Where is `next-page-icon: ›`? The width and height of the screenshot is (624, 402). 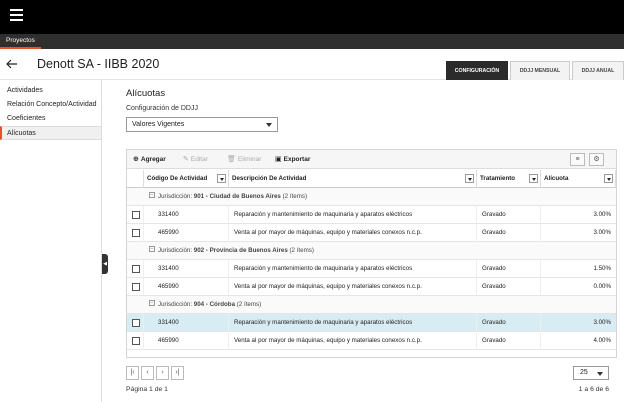
next-page-icon: › is located at coordinates (162, 373).